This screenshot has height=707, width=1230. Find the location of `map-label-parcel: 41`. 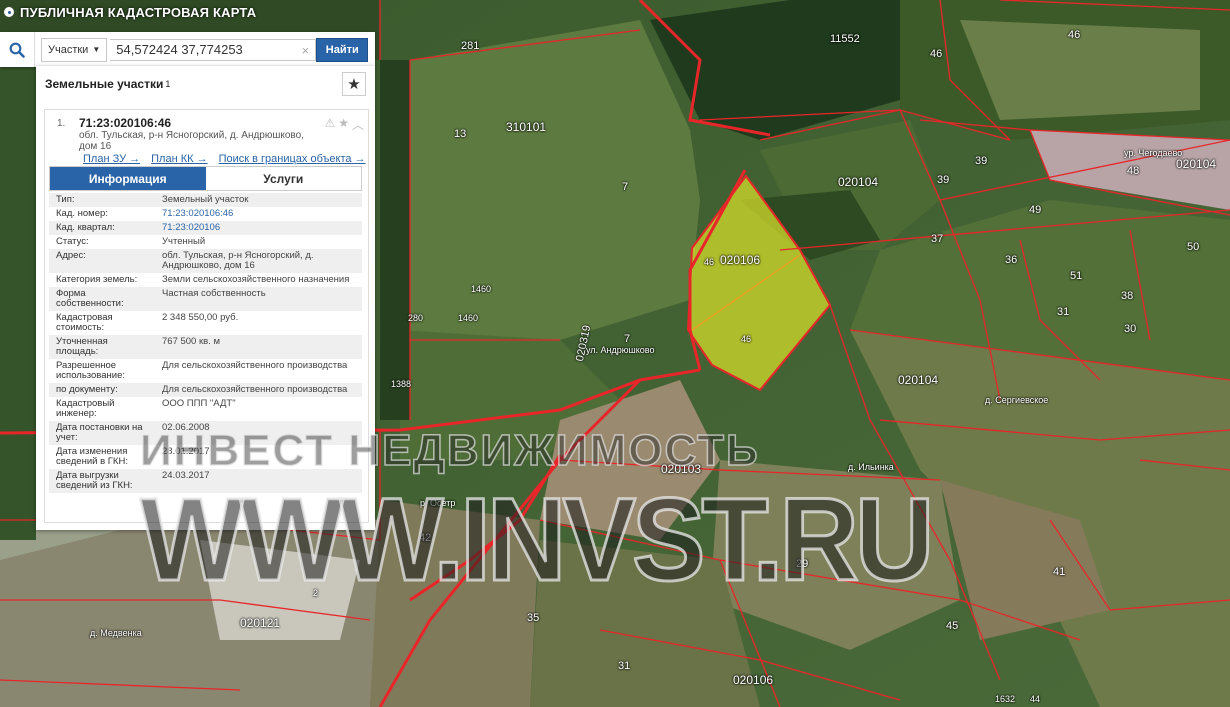

map-label-parcel: 41 is located at coordinates (1059, 572).